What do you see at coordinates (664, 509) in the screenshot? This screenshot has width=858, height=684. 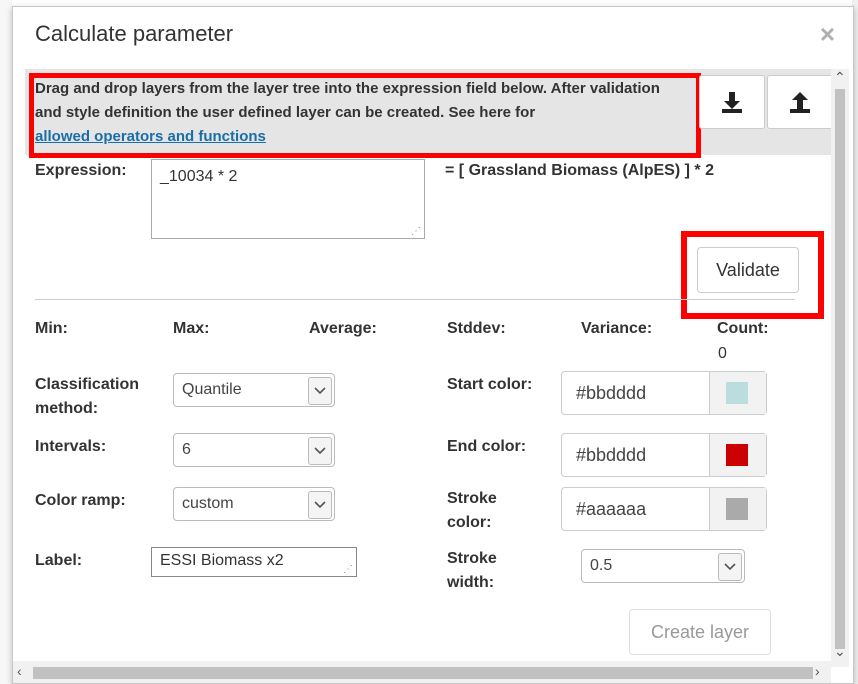 I see `stroke-color-input: #aaaaaa` at bounding box center [664, 509].